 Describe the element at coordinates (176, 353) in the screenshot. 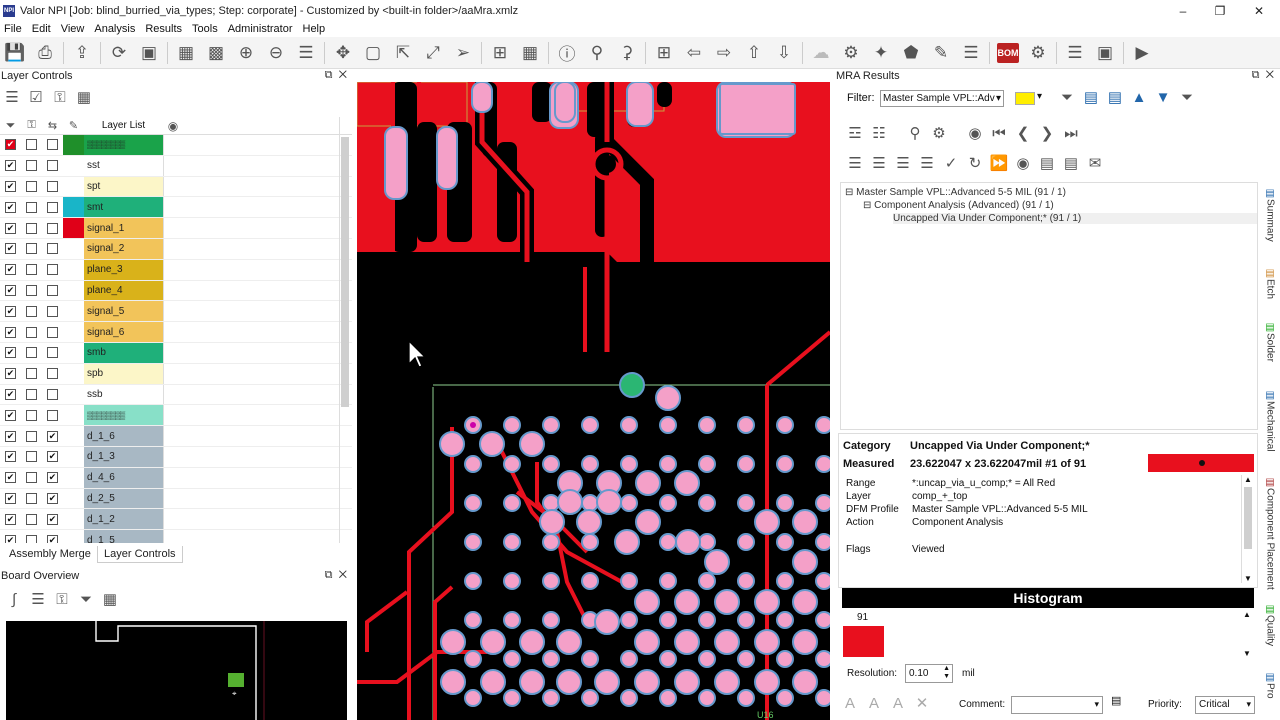

I see `layer-row: ✔ smb` at that location.